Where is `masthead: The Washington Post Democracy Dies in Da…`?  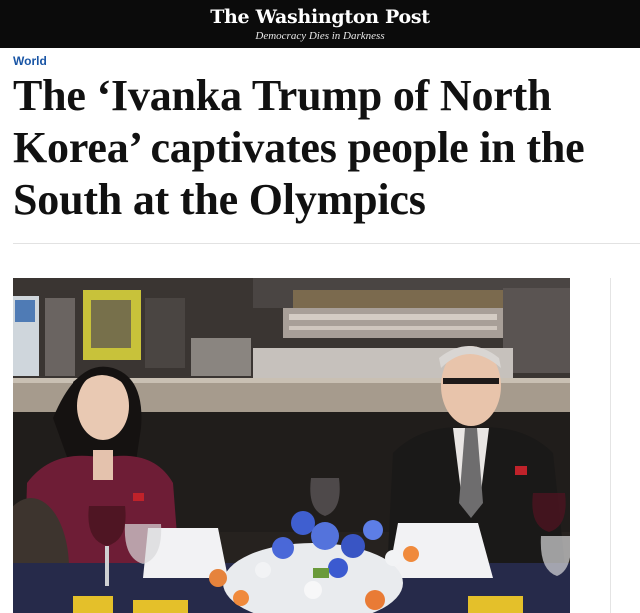 masthead: The Washington Post Democracy Dies in Da… is located at coordinates (320, 24).